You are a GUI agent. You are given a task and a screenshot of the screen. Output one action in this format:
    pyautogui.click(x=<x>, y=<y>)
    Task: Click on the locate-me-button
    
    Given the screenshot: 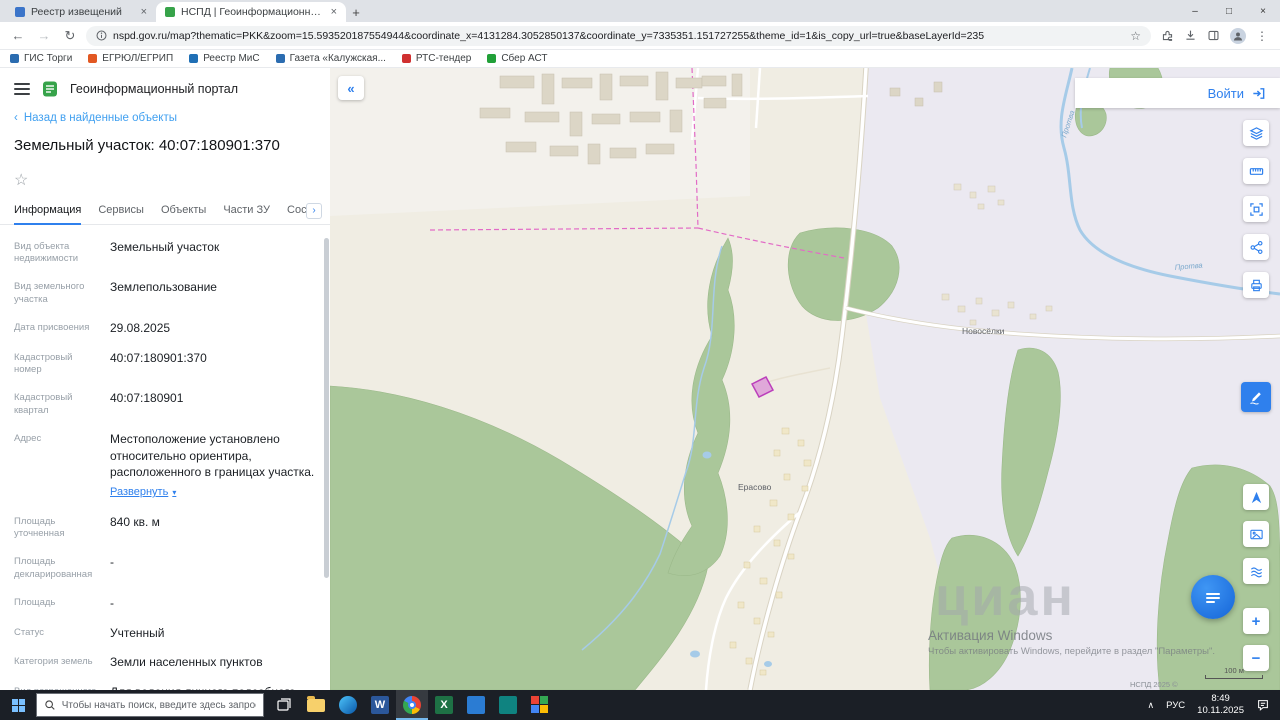 What is the action you would take?
    pyautogui.click(x=1256, y=497)
    